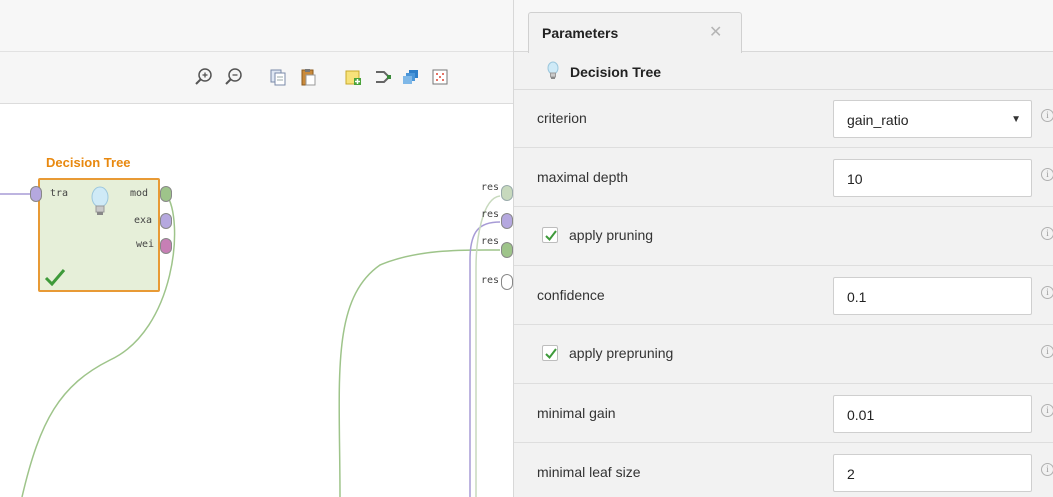 The width and height of the screenshot is (1053, 497). What do you see at coordinates (143, 220) in the screenshot?
I see `port-label-exa: exa` at bounding box center [143, 220].